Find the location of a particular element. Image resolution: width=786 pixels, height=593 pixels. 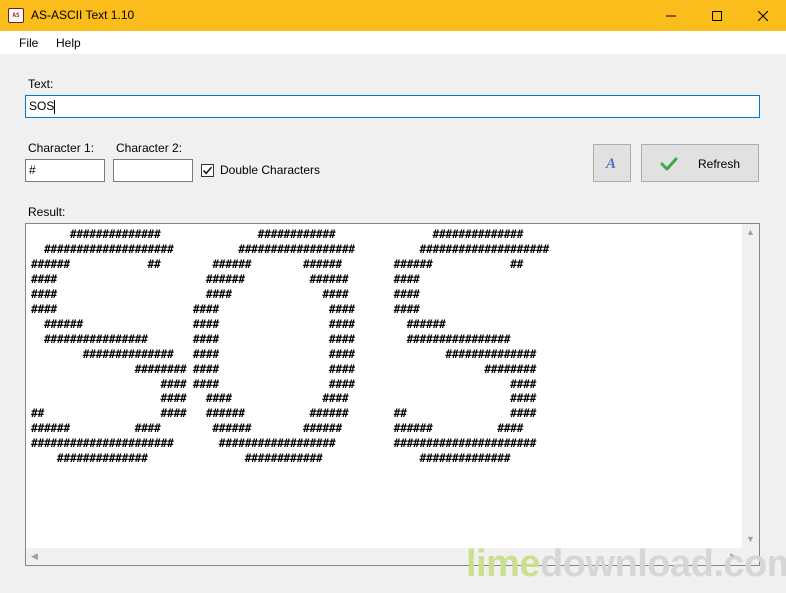

vertical-scrollbar: ▲ ▼ is located at coordinates (750, 386).